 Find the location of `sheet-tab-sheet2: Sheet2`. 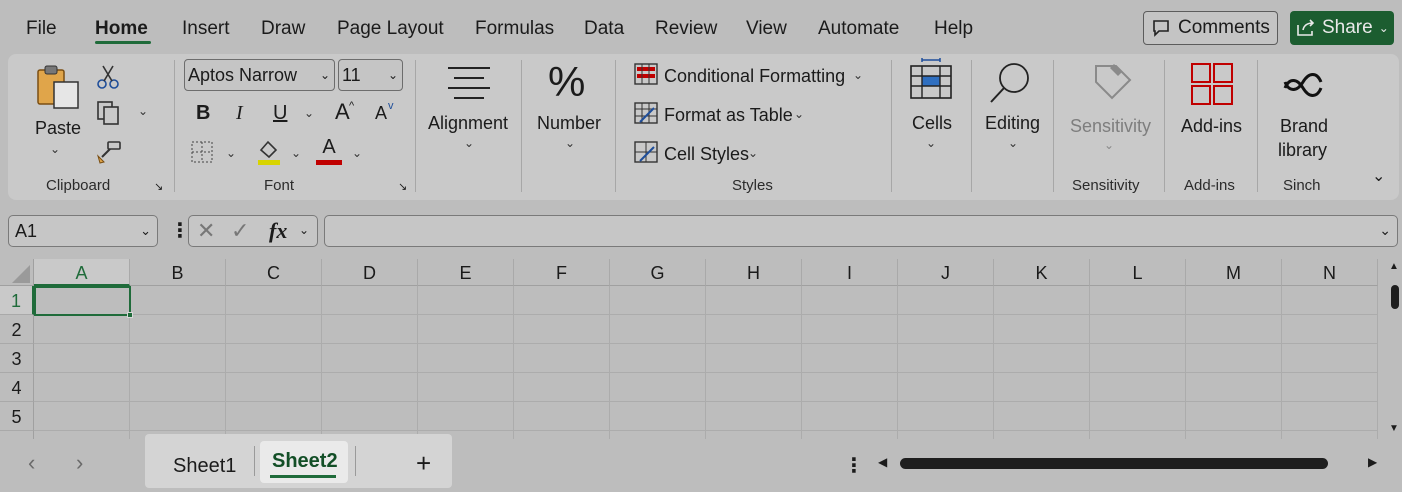

sheet-tab-sheet2: Sheet2 is located at coordinates (305, 461).